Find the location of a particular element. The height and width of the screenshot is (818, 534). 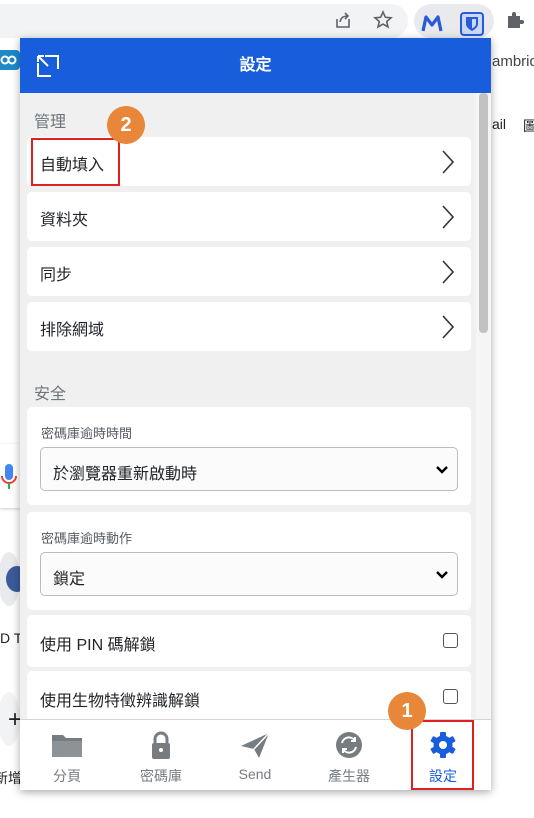

bg-add-label: 新增 is located at coordinates (11, 778).